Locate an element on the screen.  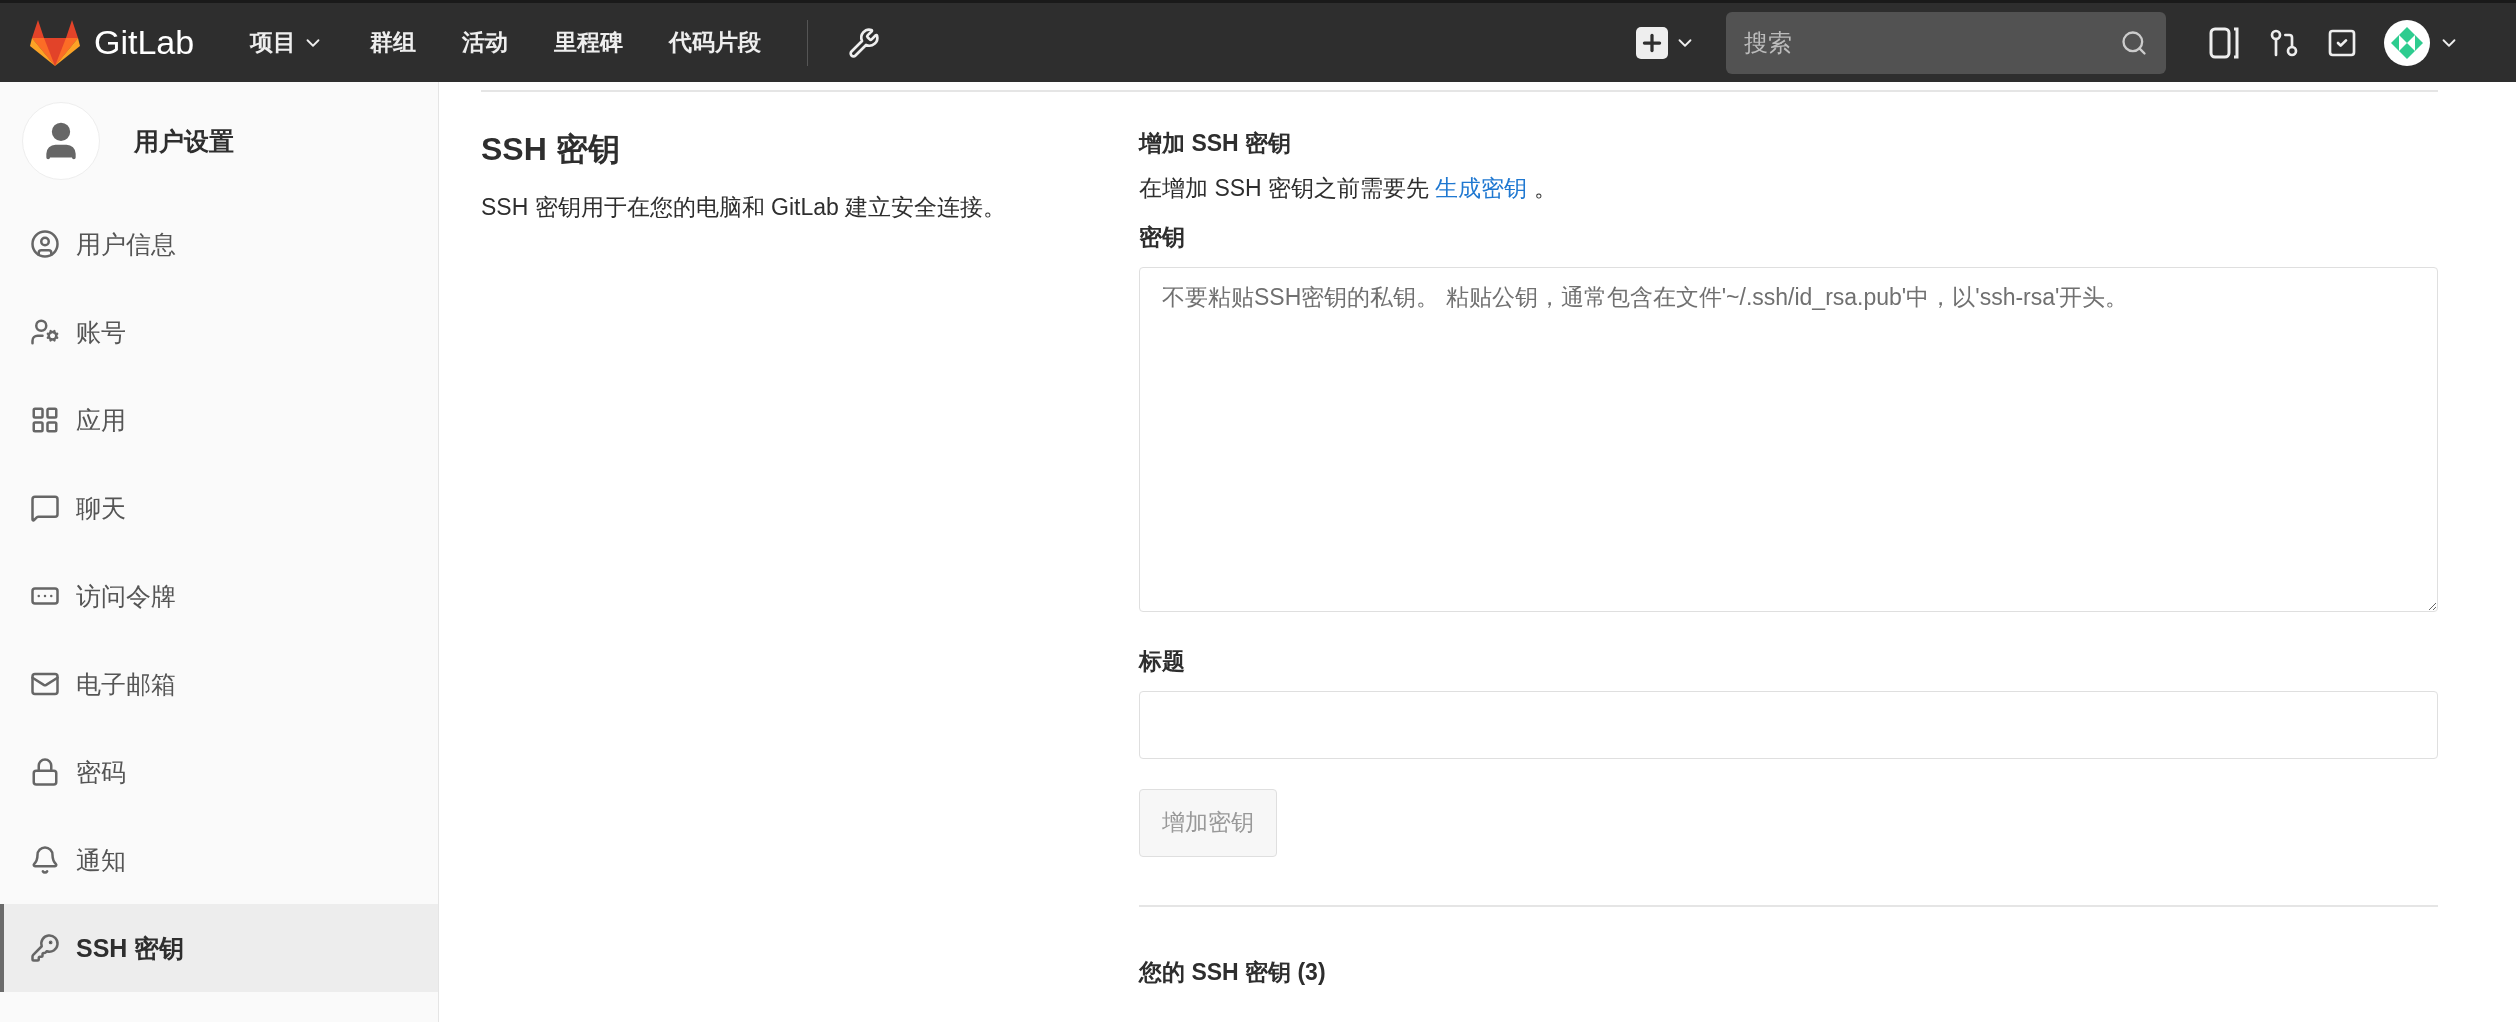
key-icon is located at coordinates (45, 948).